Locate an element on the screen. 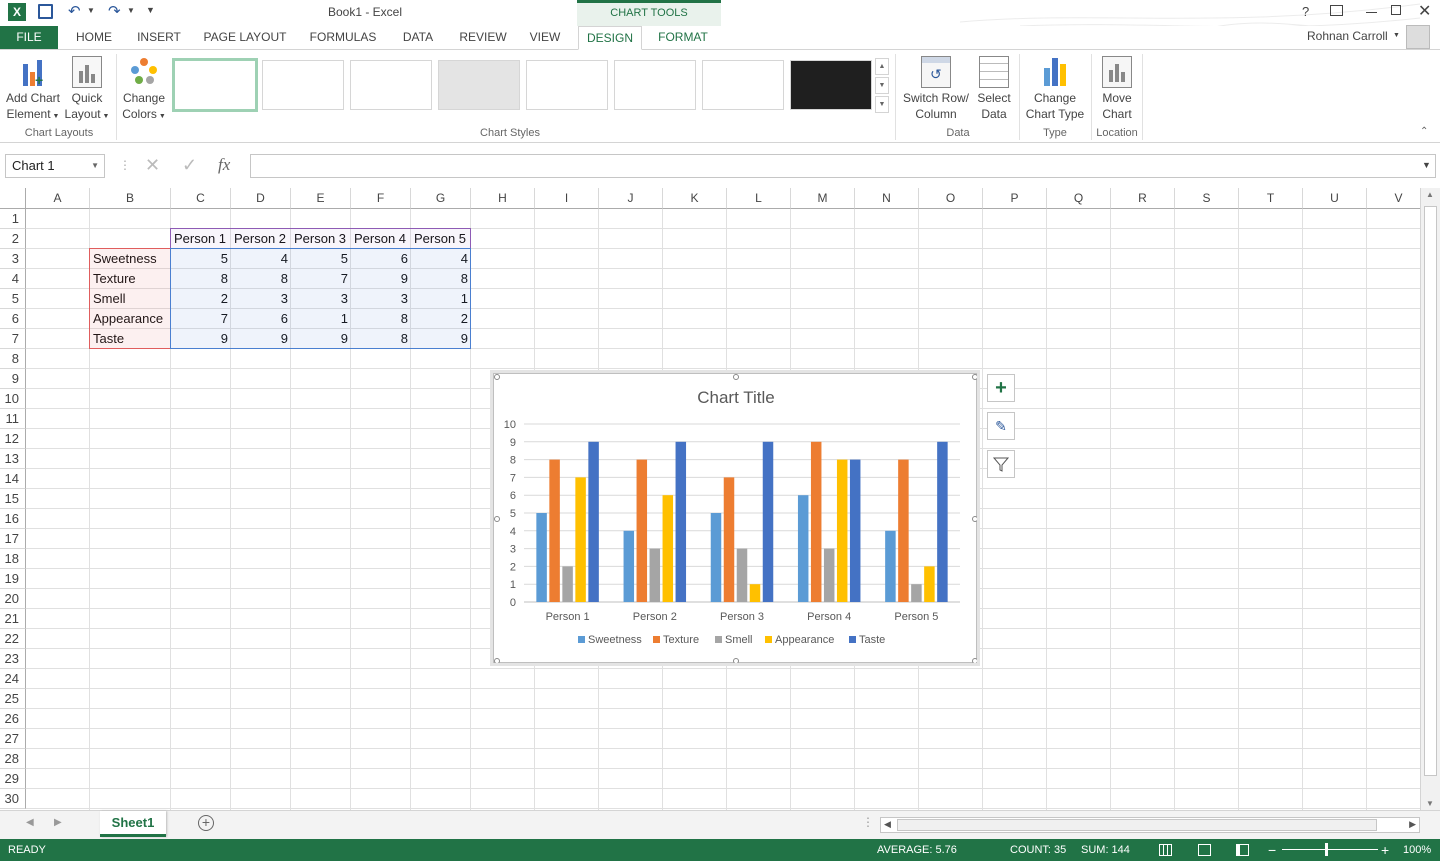 This screenshot has width=1440, height=861. row-header-18: 18 is located at coordinates (13, 559).